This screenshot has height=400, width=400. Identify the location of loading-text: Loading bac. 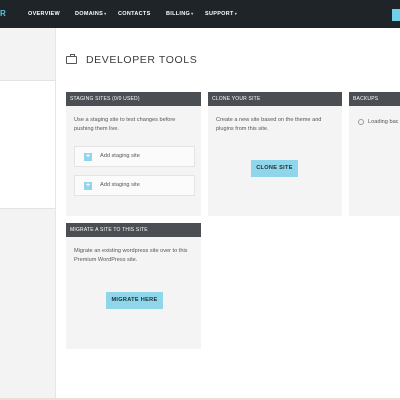
(383, 122).